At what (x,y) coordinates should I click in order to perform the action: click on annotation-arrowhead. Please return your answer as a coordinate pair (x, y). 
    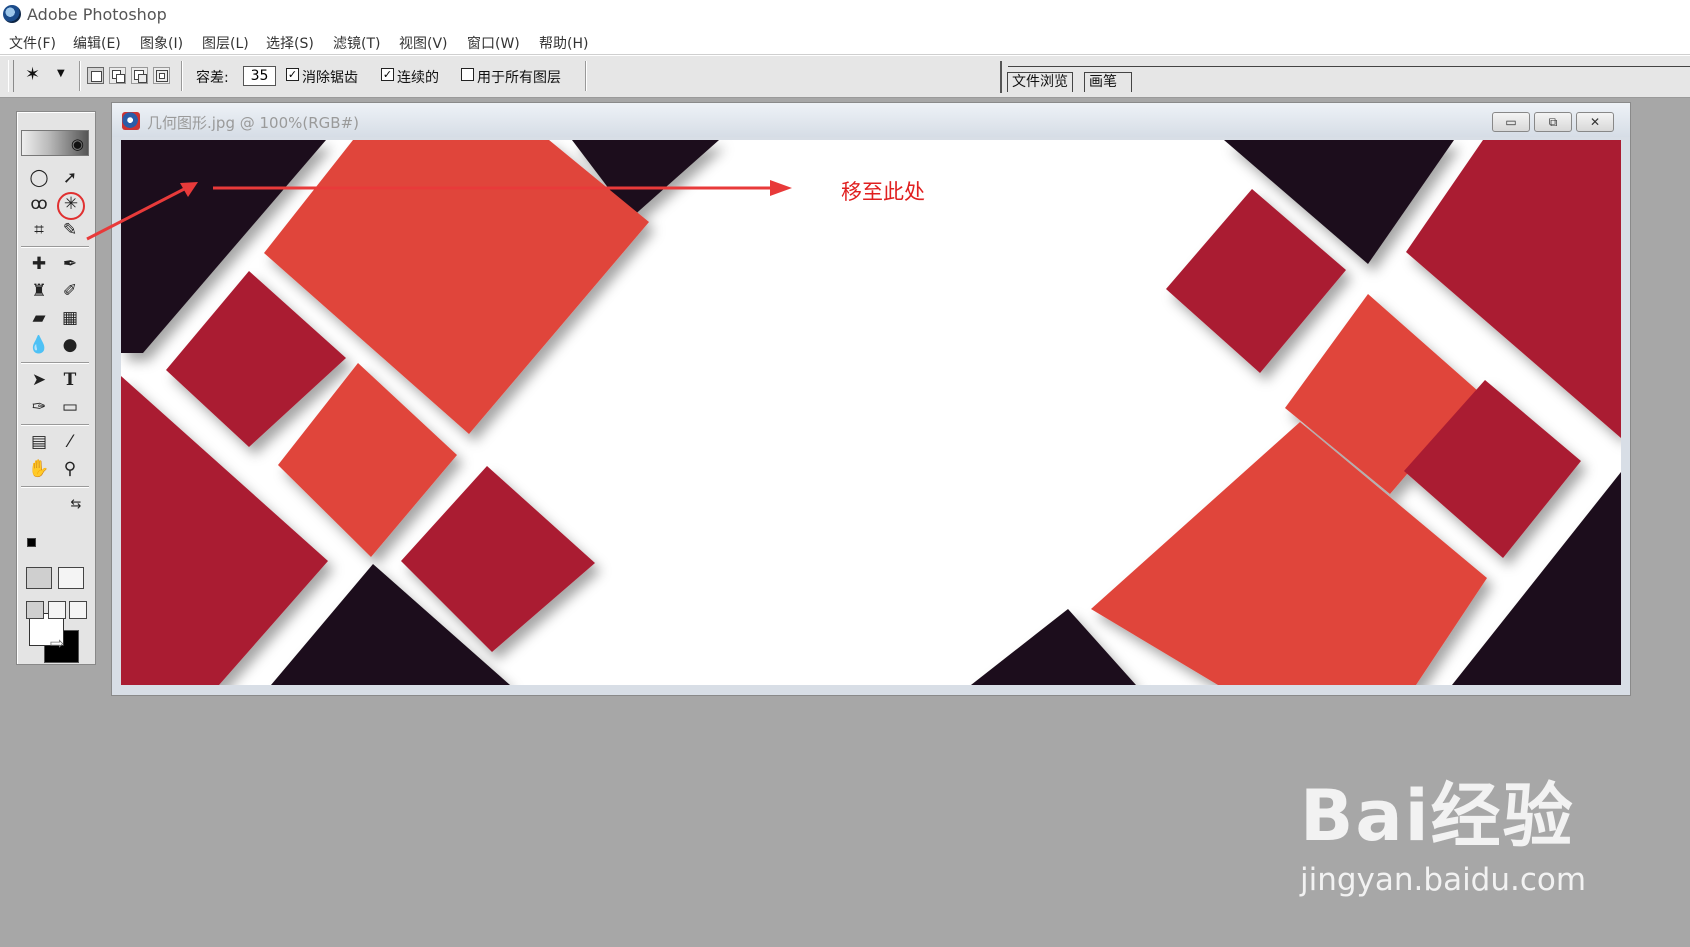
    Looking at the image, I should click on (781, 188).